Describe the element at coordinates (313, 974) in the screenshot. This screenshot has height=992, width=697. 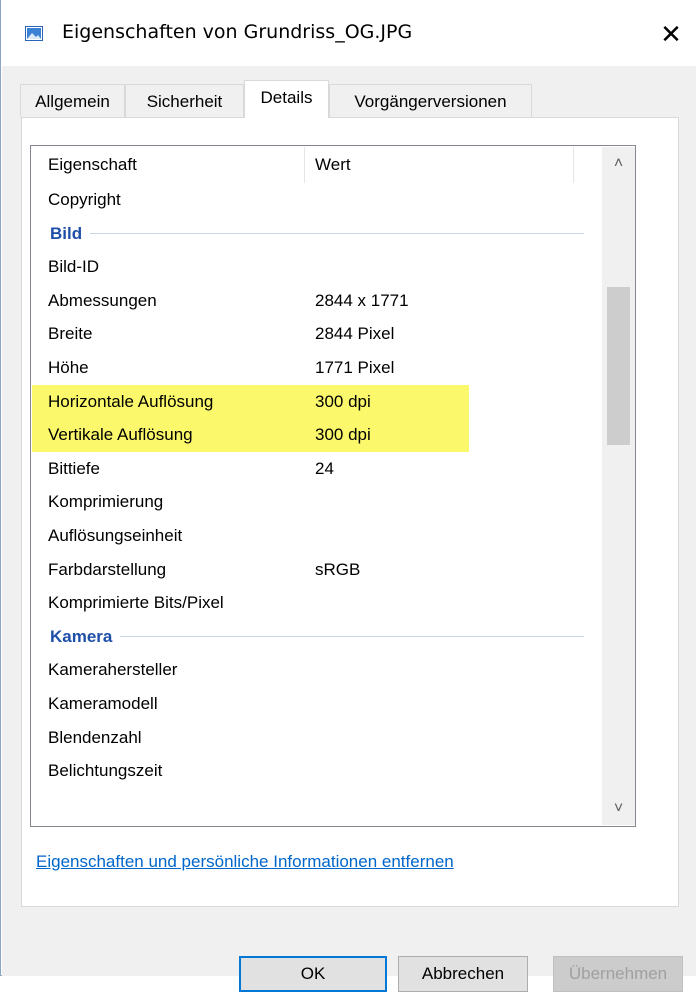
I see `ok-button: OK` at that location.